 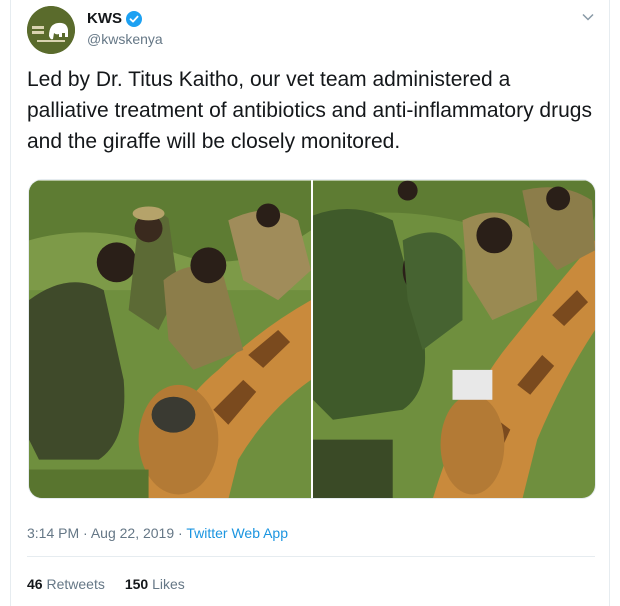 I want to click on likes-stat: 150 Likes, so click(x=155, y=584).